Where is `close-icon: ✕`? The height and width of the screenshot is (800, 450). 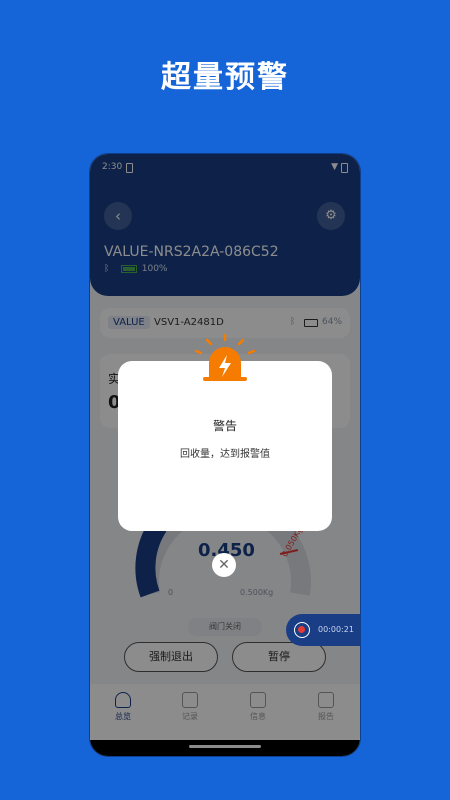 close-icon: ✕ is located at coordinates (224, 565).